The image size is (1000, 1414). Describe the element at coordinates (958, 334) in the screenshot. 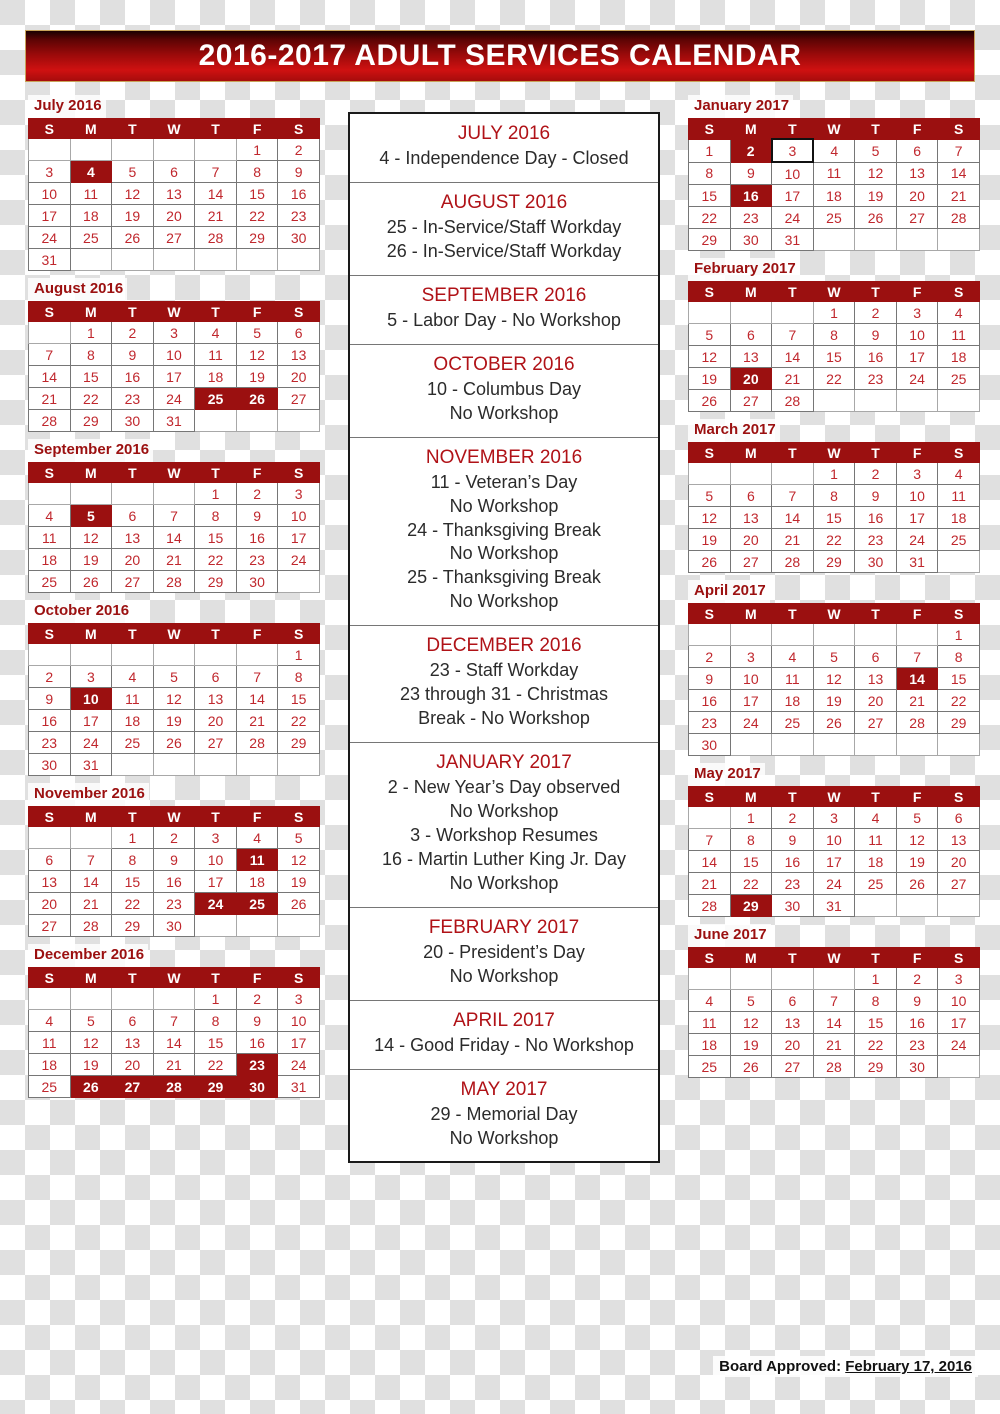

I see `day-cell: 11` at that location.